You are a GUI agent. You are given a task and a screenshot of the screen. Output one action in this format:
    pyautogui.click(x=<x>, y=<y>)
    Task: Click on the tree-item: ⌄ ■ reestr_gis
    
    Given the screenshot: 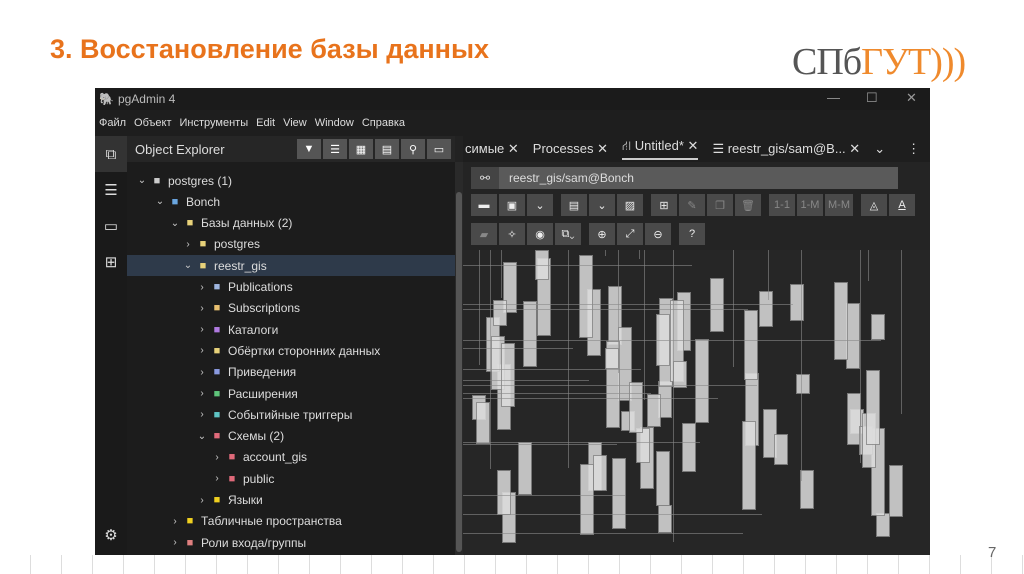 What is the action you would take?
    pyautogui.click(x=291, y=266)
    